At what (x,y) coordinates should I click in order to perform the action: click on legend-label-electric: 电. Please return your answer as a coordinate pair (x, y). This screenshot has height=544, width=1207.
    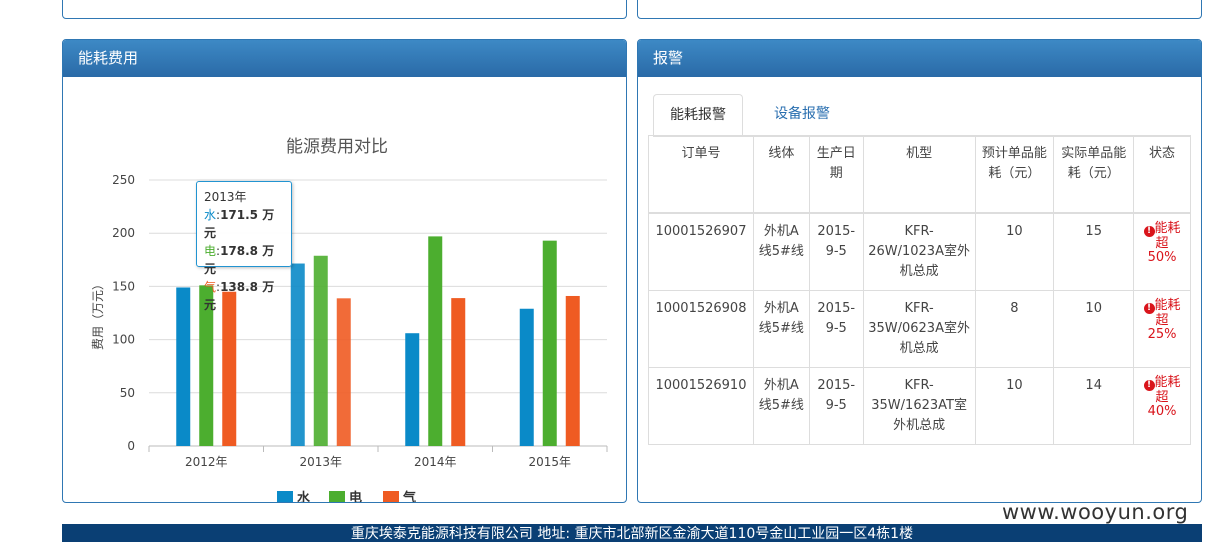
    Looking at the image, I should click on (355, 496).